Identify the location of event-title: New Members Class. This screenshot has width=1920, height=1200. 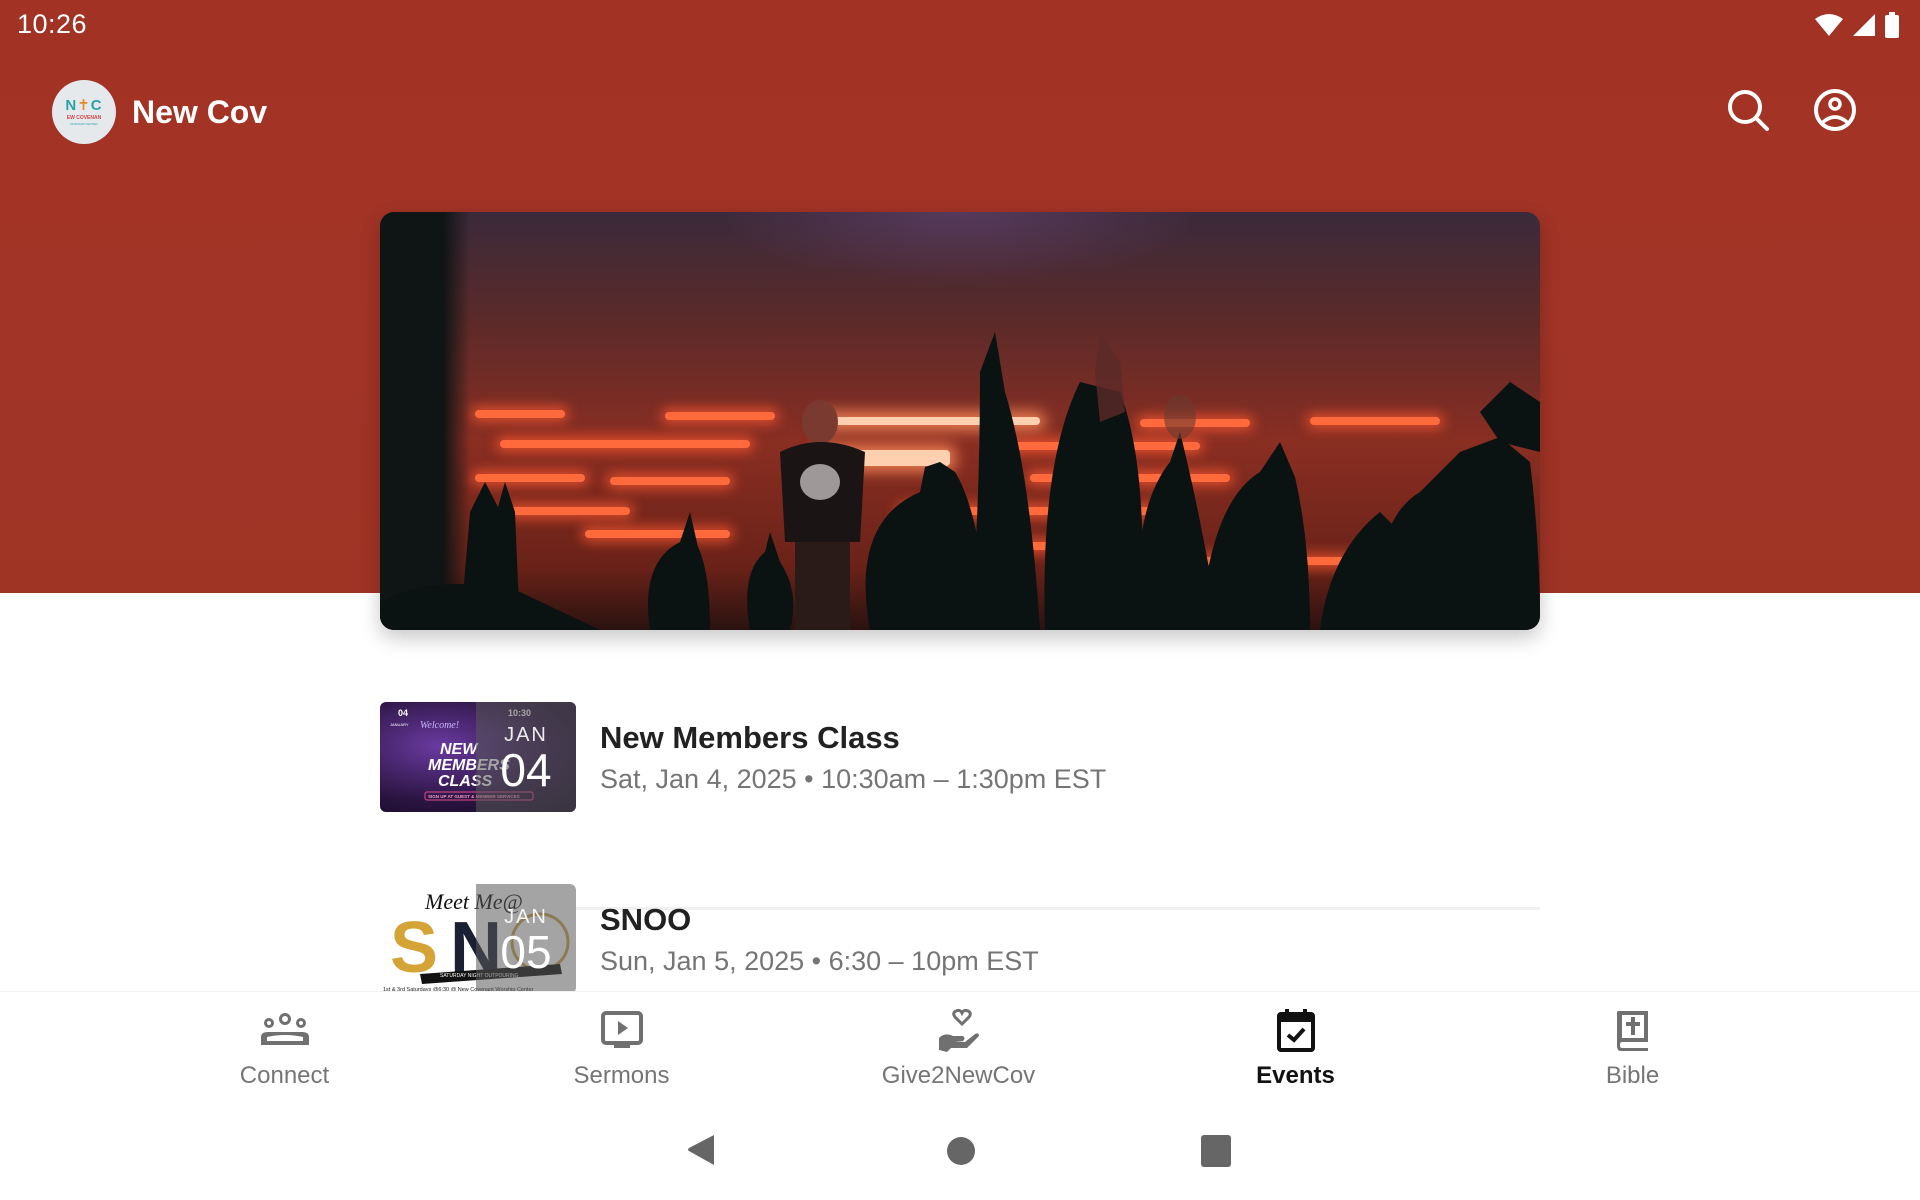
(750, 737).